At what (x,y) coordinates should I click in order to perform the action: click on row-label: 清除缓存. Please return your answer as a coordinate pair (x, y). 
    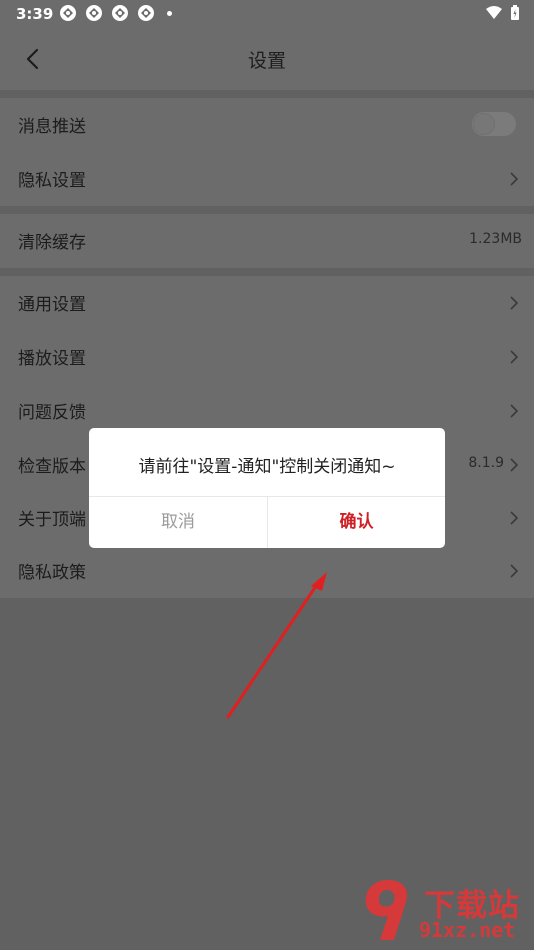
    Looking at the image, I should click on (52, 243).